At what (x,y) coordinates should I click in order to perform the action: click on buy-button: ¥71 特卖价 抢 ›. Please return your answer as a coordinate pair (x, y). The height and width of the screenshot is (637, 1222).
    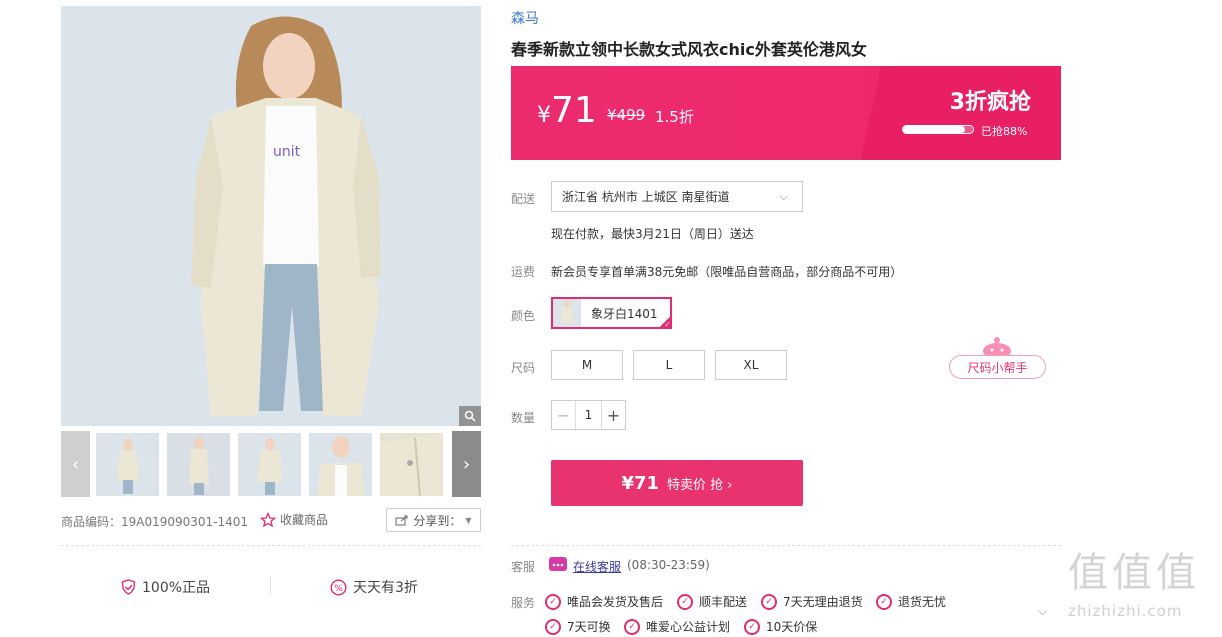
    Looking at the image, I should click on (677, 483).